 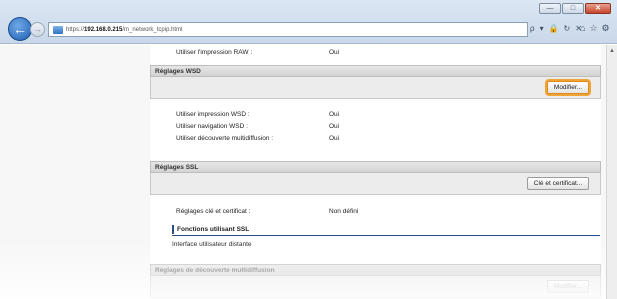 I want to click on ssl-section-header: Réglages SSL, so click(x=375, y=167).